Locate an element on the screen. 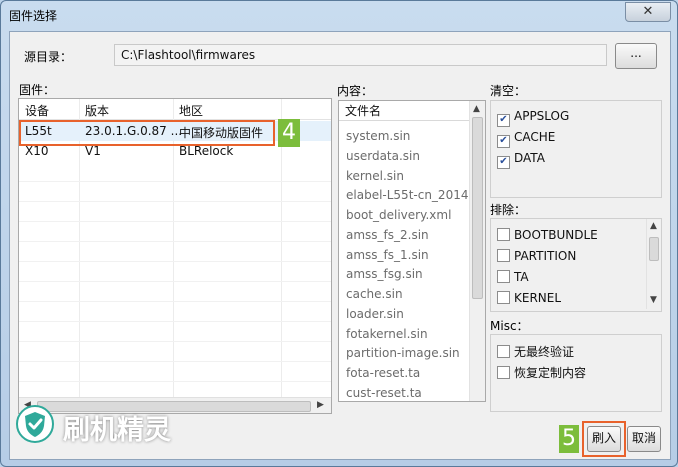 Image resolution: width=678 pixels, height=467 pixels. clear-label: 清空： is located at coordinates (508, 91).